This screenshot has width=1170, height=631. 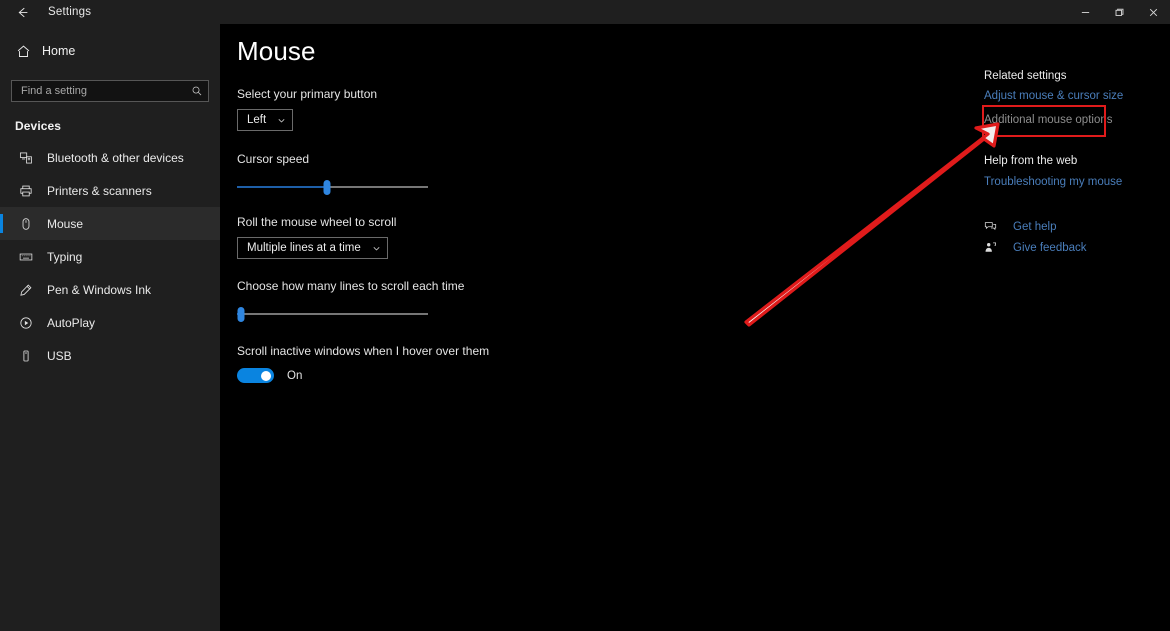 What do you see at coordinates (65, 256) in the screenshot?
I see `sidebar-item-label: Typing` at bounding box center [65, 256].